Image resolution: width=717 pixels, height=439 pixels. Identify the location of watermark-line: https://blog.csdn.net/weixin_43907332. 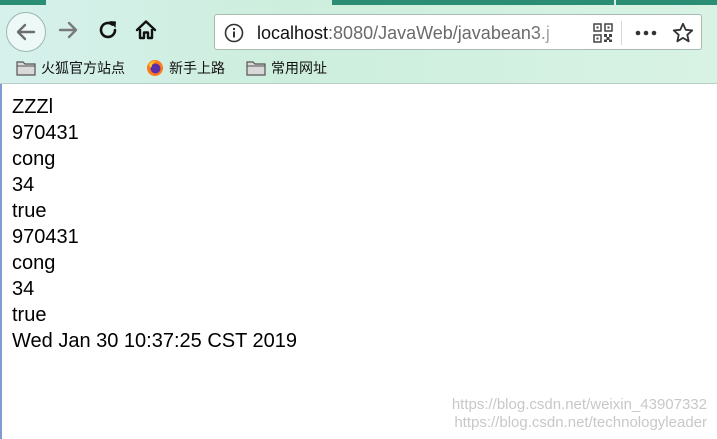
(579, 404).